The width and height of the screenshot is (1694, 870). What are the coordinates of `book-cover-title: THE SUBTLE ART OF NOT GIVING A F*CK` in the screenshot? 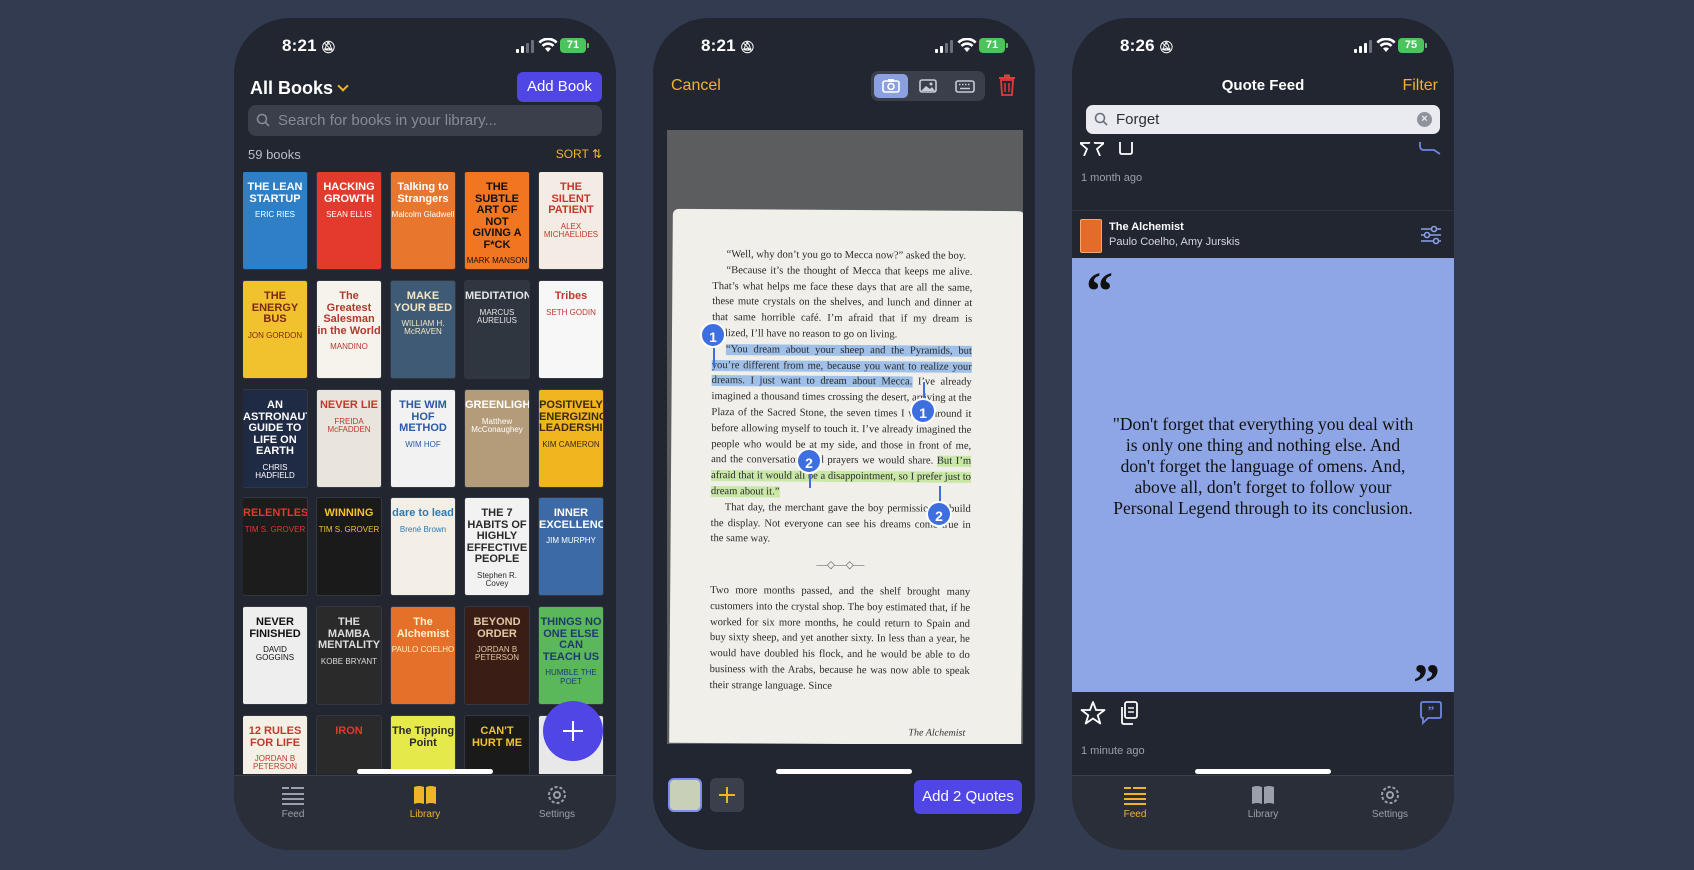 It's located at (497, 216).